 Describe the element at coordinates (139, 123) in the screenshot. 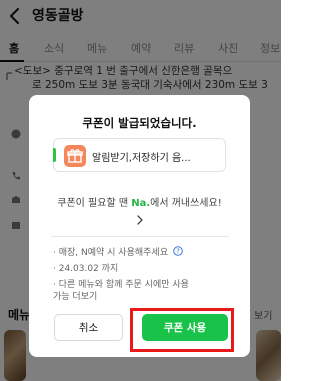

I see `dialog-title: 쿠폰이 발급되었습니다.` at that location.